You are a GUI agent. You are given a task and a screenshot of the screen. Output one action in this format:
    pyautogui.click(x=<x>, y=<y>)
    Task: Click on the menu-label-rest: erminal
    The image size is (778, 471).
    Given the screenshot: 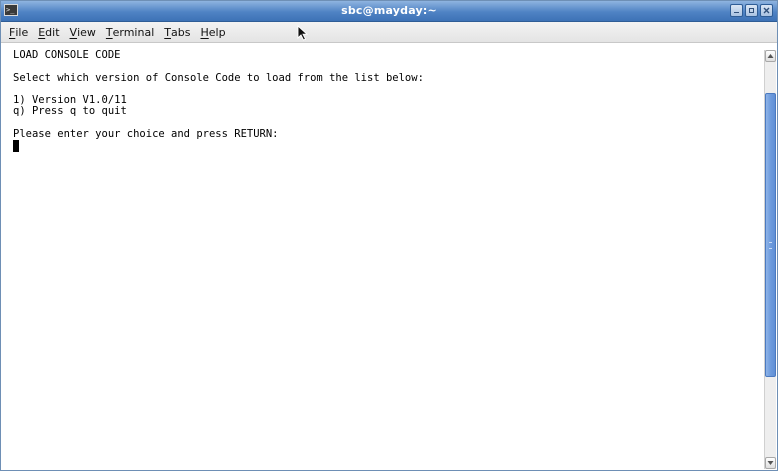 What is the action you would take?
    pyautogui.click(x=133, y=32)
    